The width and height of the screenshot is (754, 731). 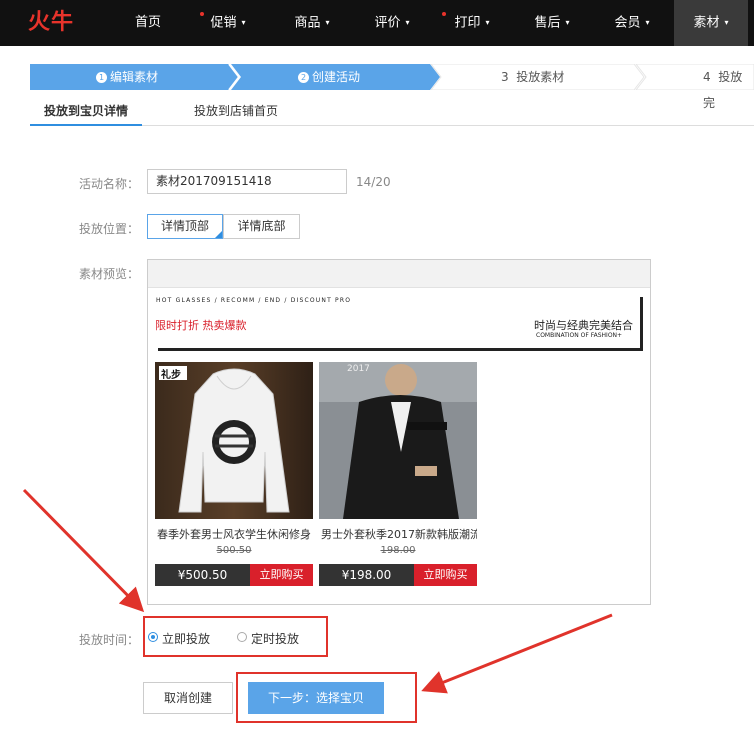 What do you see at coordinates (109, 229) in the screenshot?
I see `position-label: 投放位置：` at bounding box center [109, 229].